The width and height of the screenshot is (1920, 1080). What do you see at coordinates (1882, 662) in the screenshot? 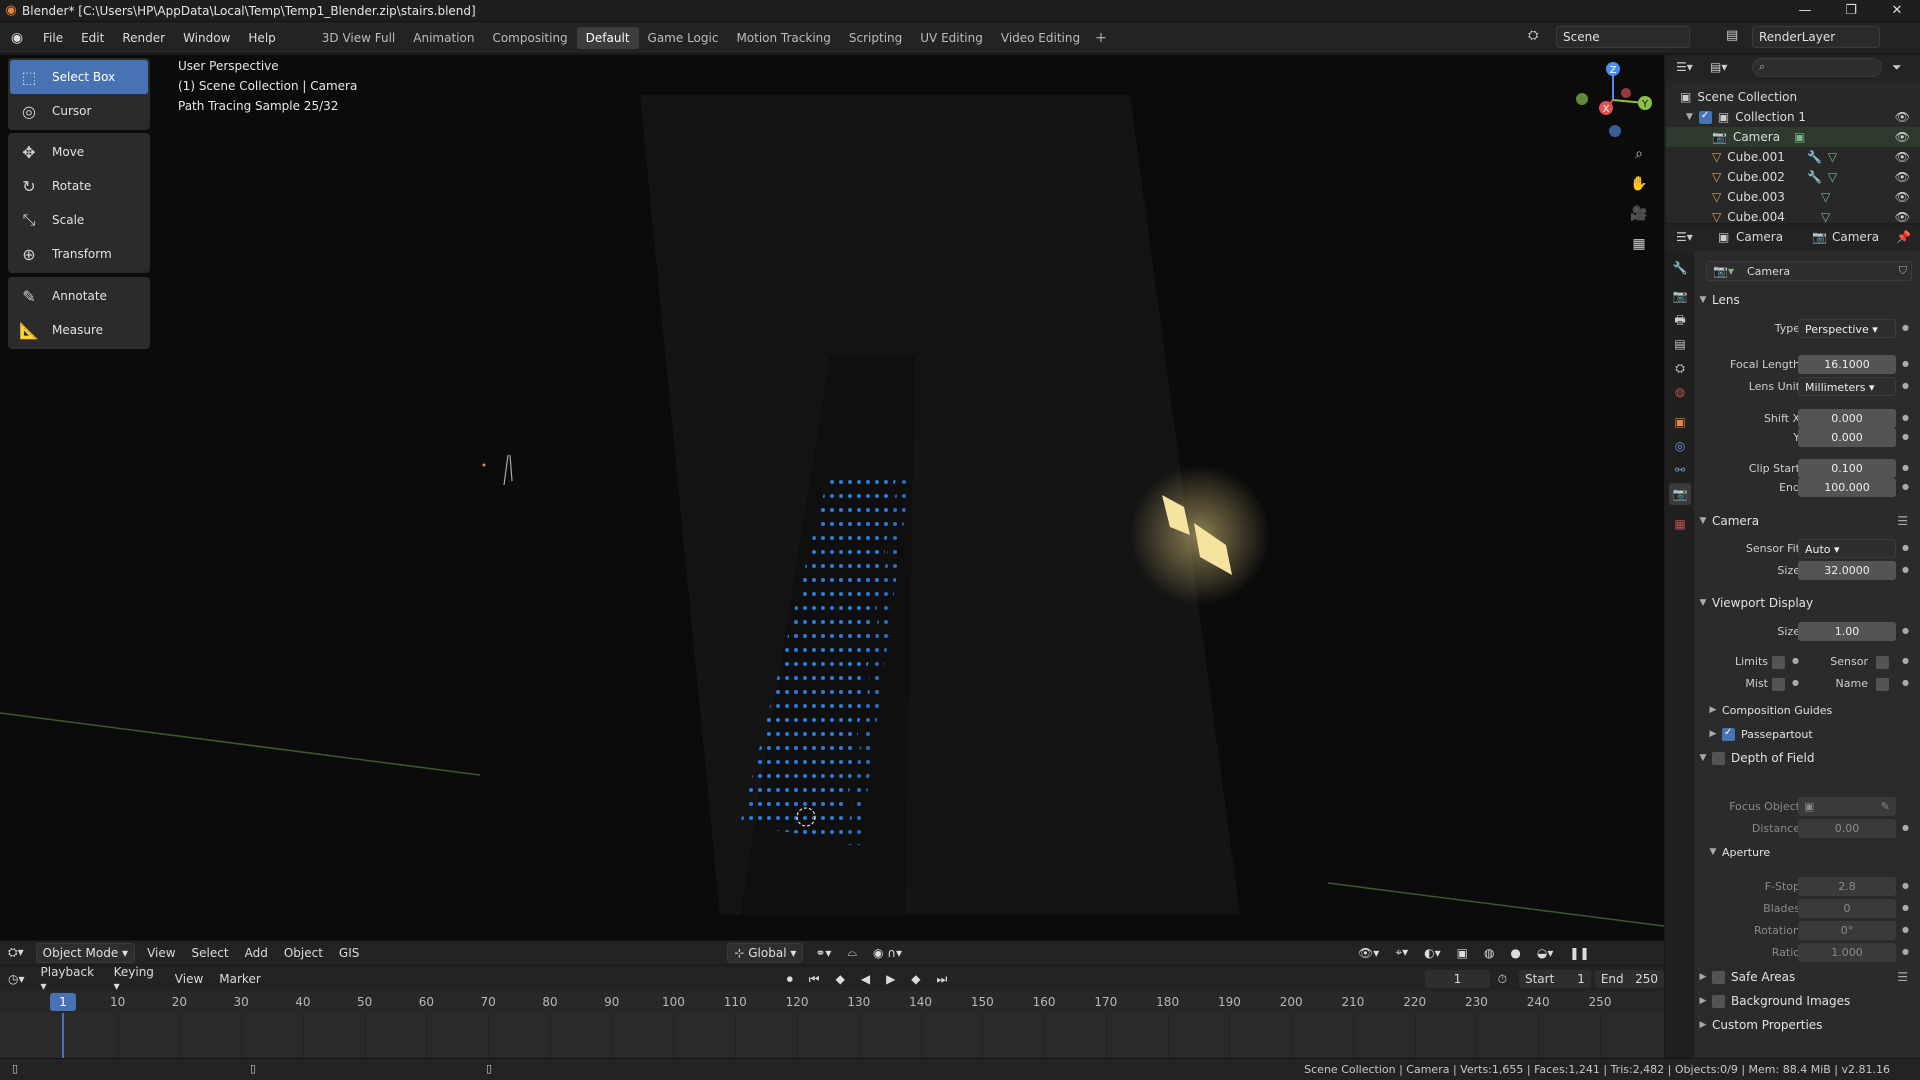
I see `sensor-checkbox` at bounding box center [1882, 662].